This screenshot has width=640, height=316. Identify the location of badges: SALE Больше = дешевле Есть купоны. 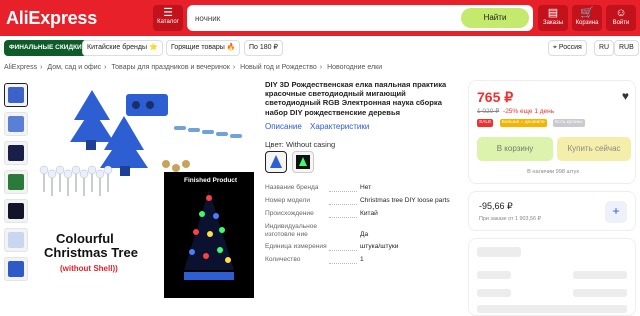
(532, 128).